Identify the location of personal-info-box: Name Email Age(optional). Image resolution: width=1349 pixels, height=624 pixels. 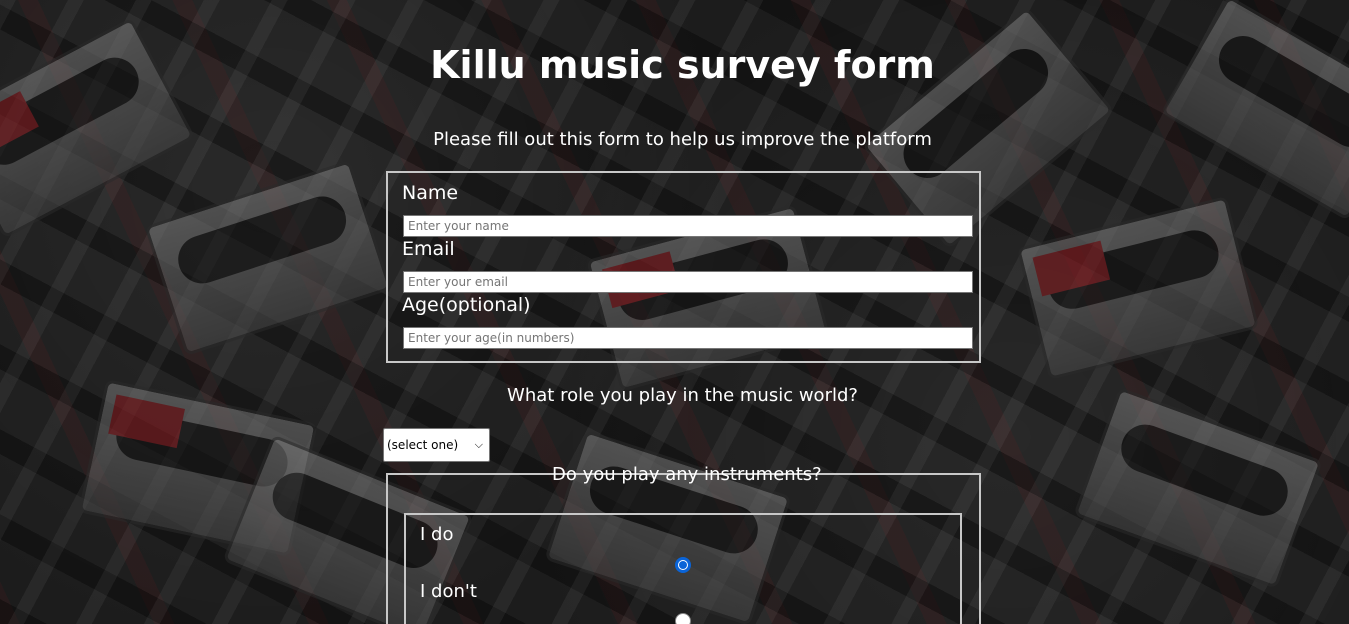
(683, 267).